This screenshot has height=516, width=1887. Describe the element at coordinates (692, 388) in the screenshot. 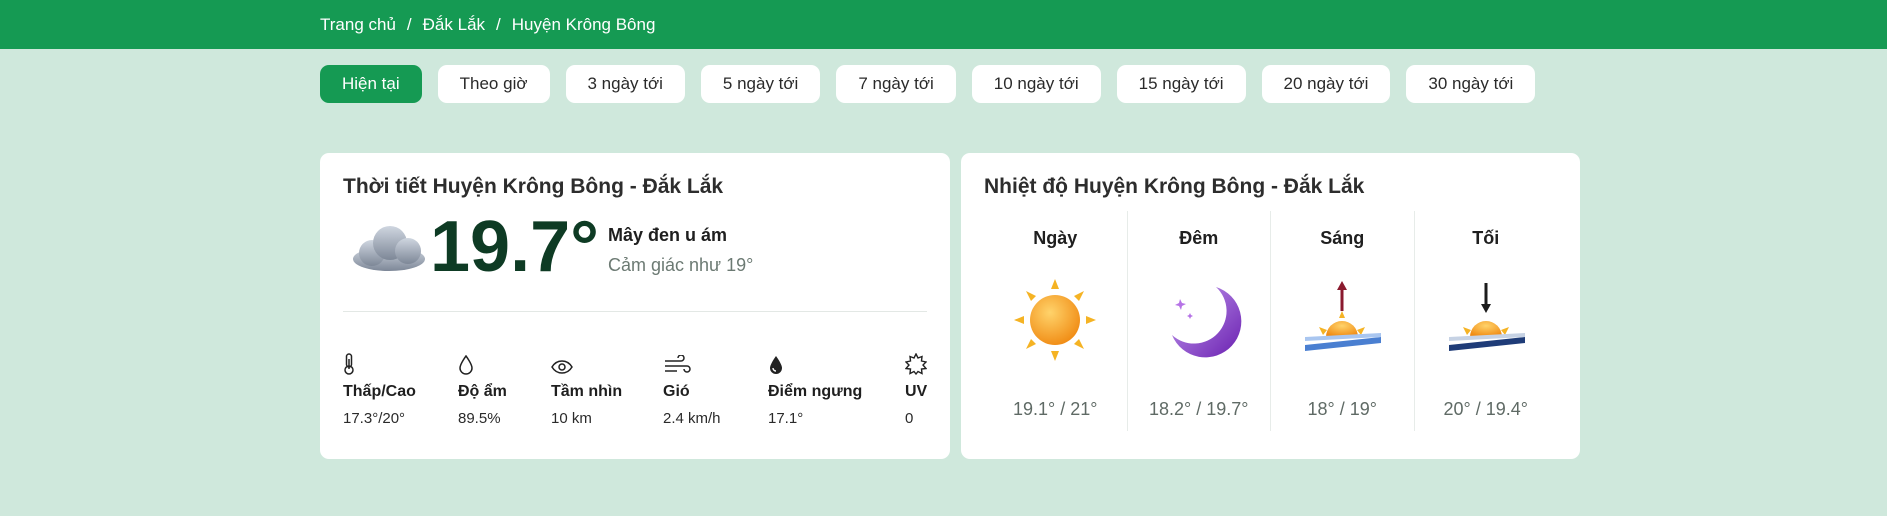

I see `stat-wind: Gió 2.4 km/h` at that location.